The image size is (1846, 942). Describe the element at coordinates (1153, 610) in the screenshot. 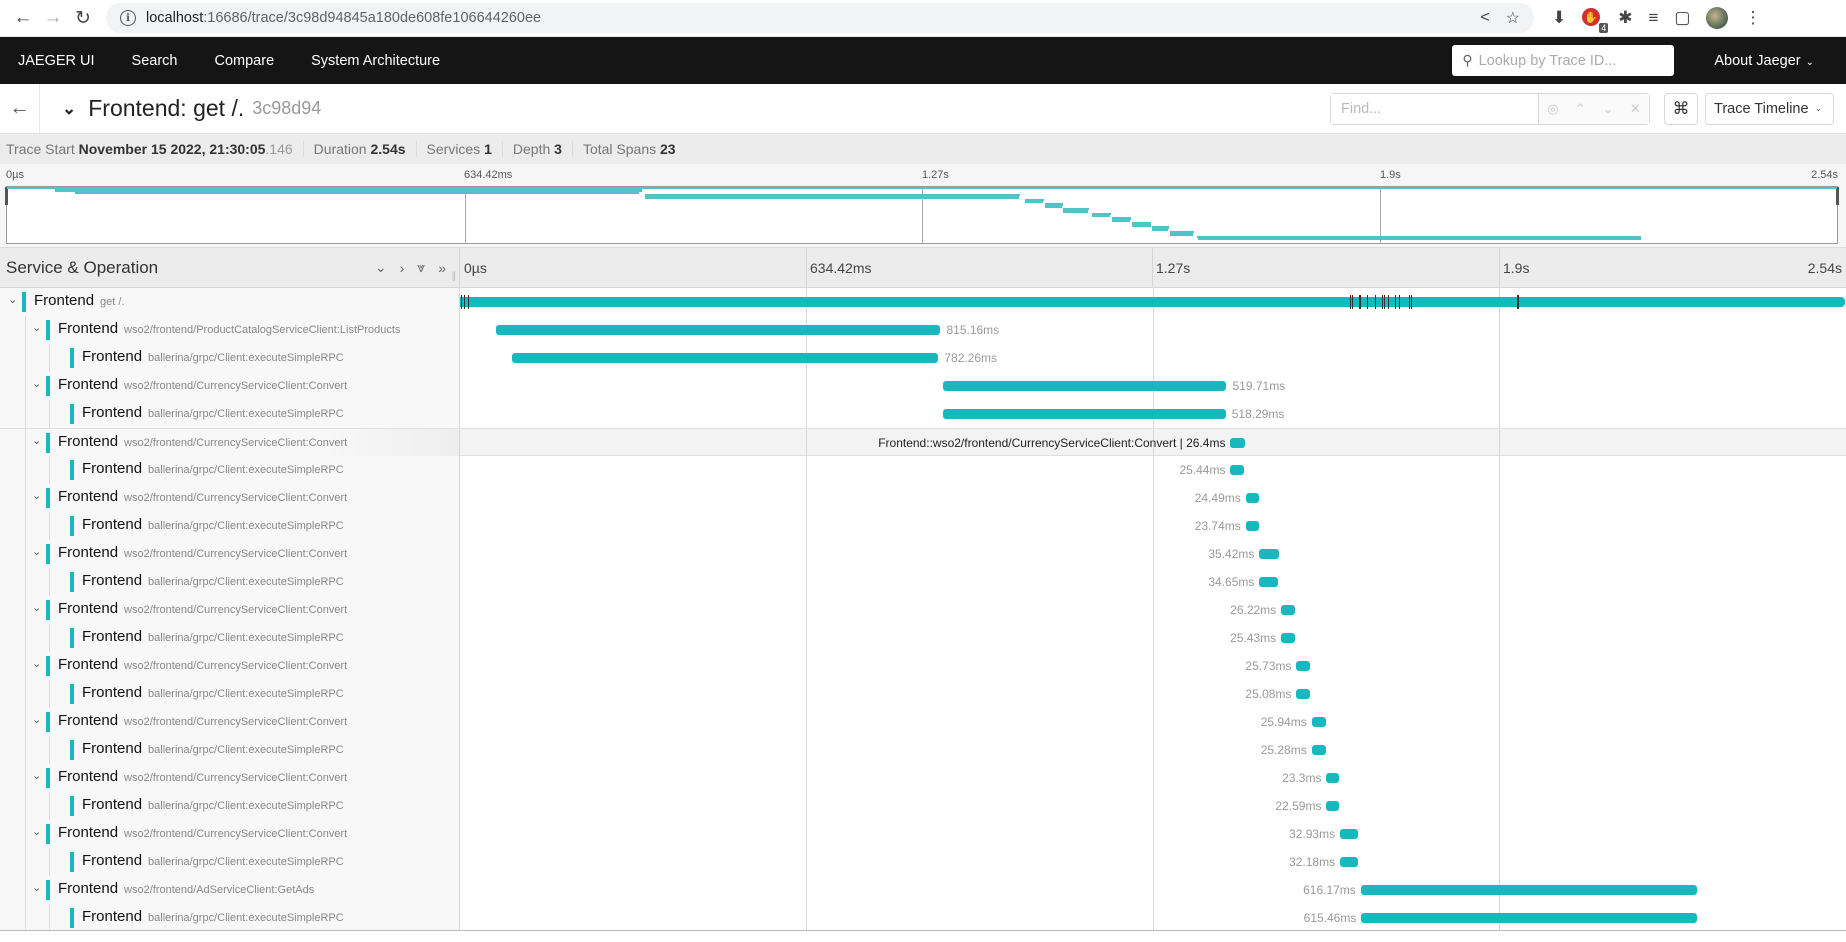

I see `span-timeline-cell: 26.22ms` at that location.